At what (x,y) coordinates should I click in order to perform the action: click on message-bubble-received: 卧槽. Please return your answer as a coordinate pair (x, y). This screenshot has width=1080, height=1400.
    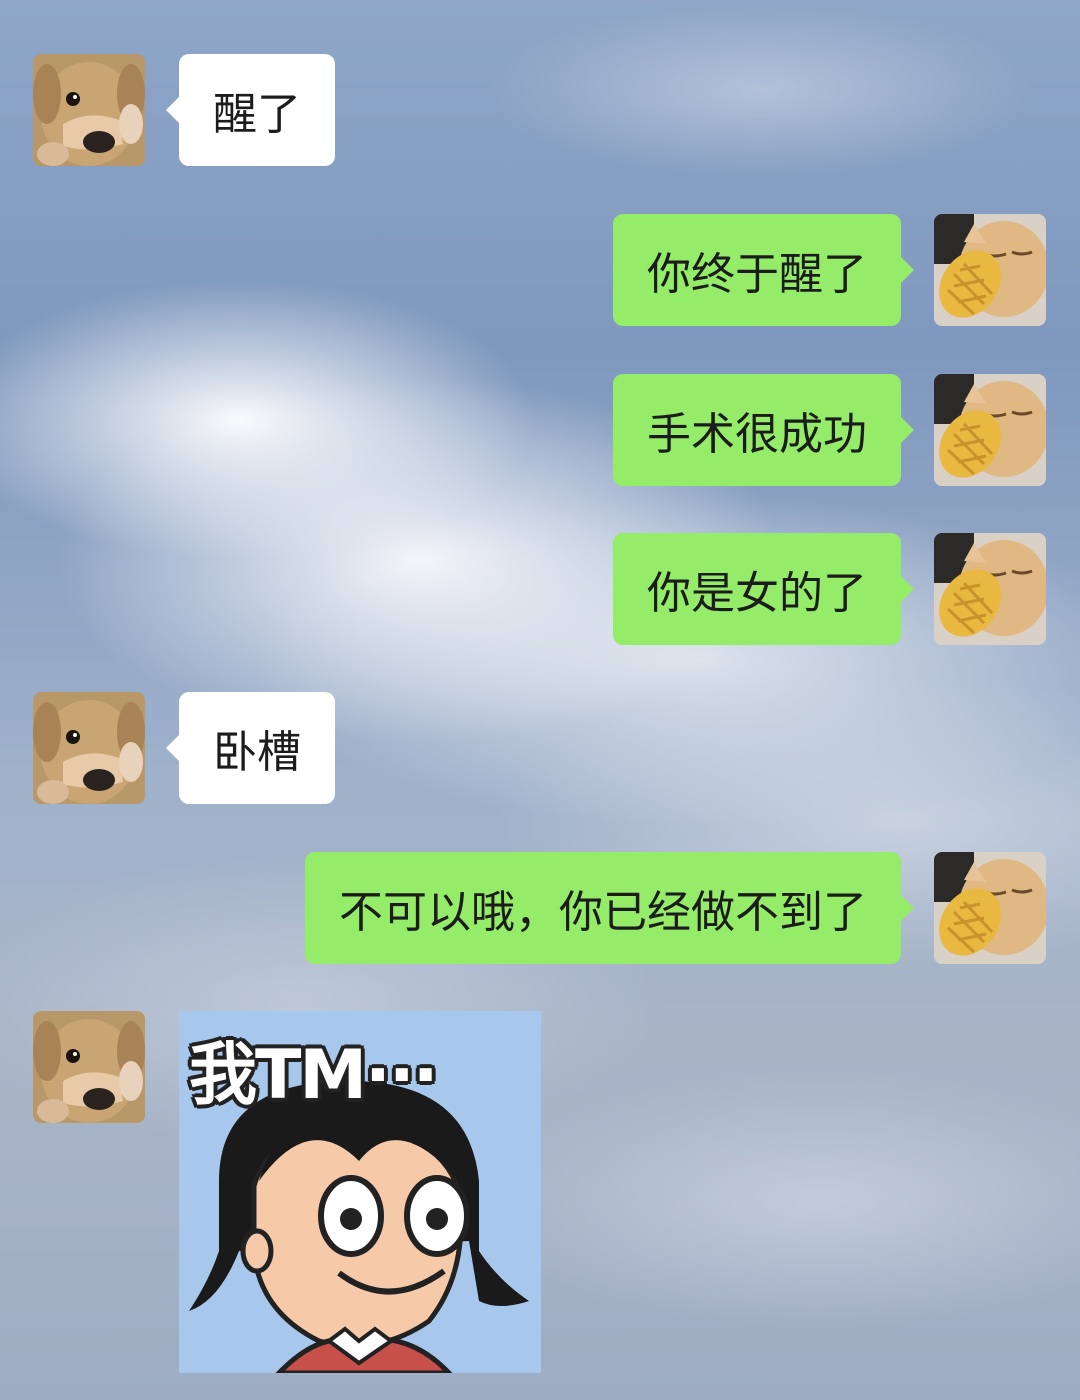
    Looking at the image, I should click on (250, 748).